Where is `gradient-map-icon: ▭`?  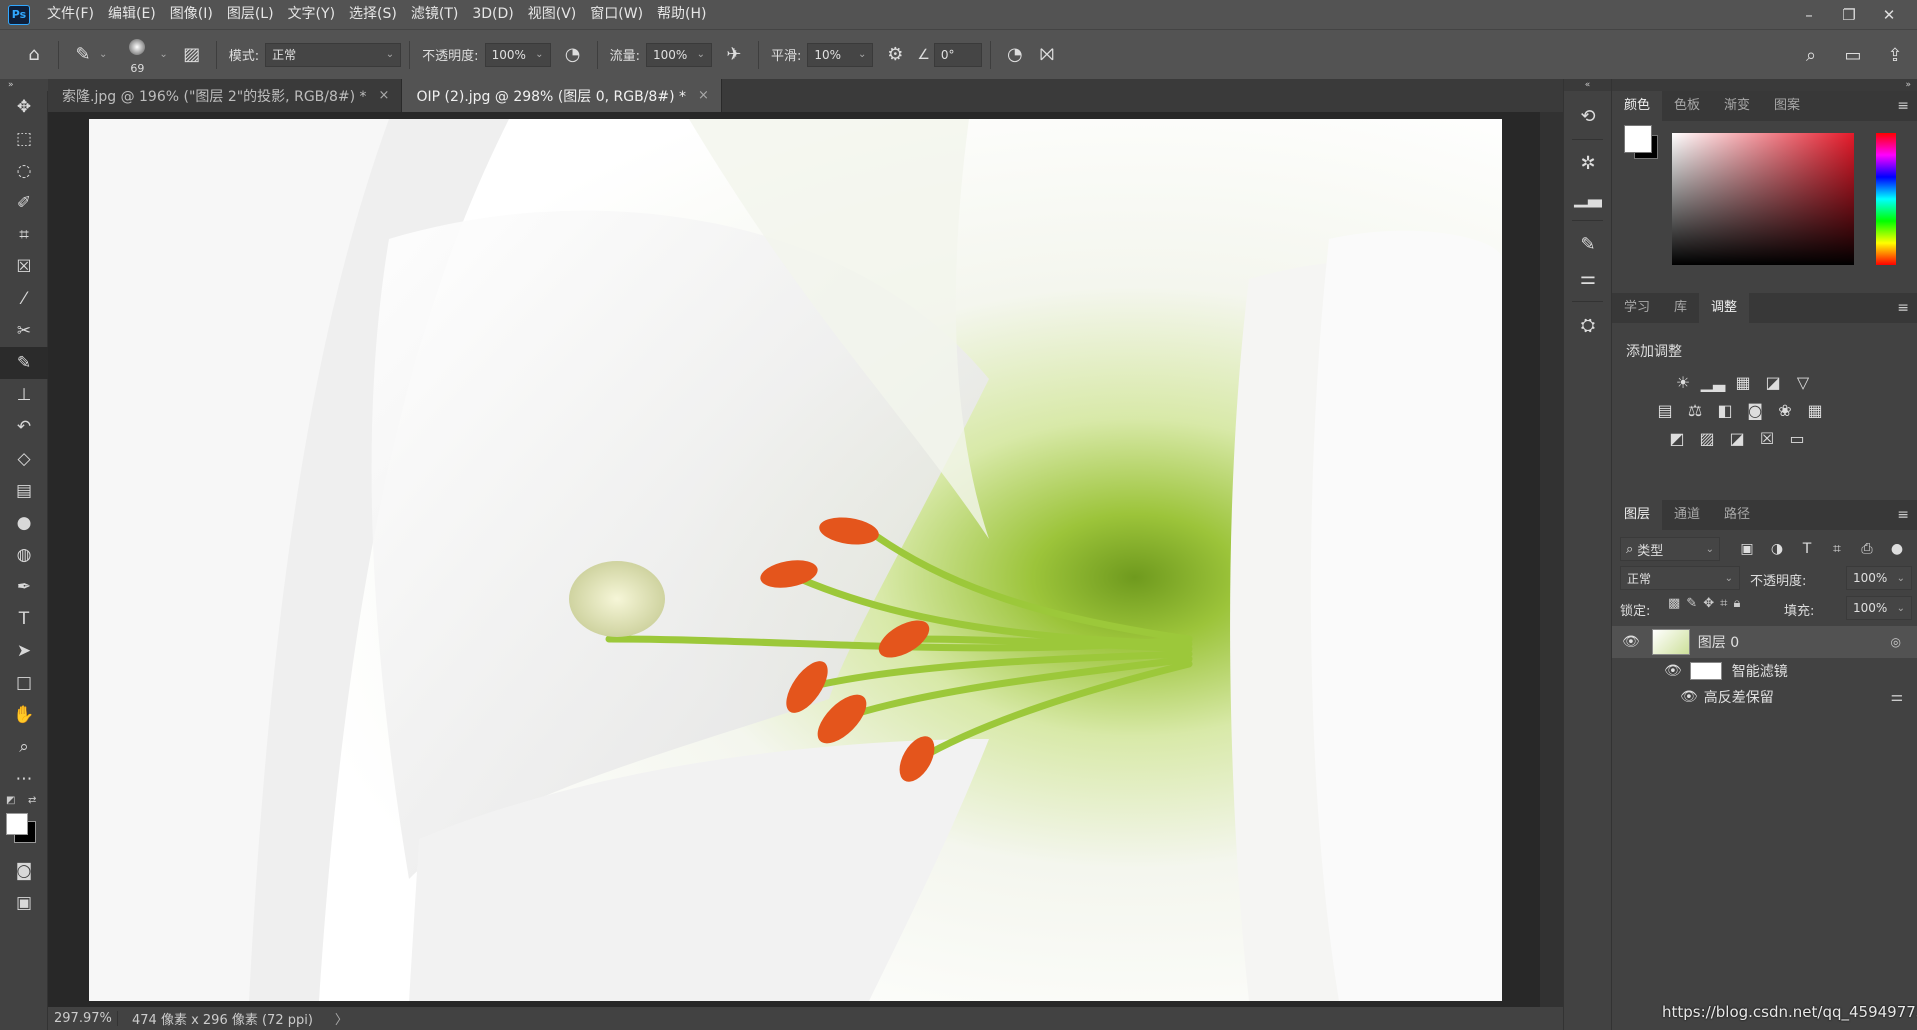
gradient-map-icon: ▭ is located at coordinates (1797, 438).